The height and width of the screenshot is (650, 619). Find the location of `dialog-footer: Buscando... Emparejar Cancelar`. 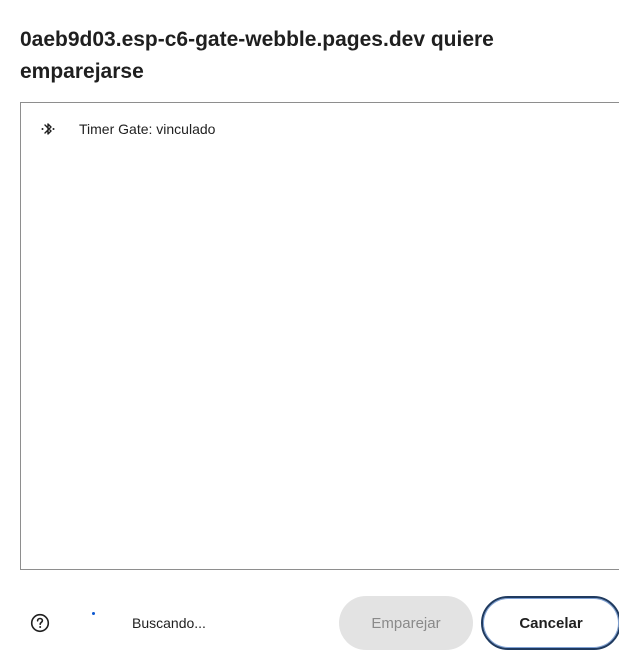

dialog-footer: Buscando... Emparejar Cancelar is located at coordinates (309, 620).